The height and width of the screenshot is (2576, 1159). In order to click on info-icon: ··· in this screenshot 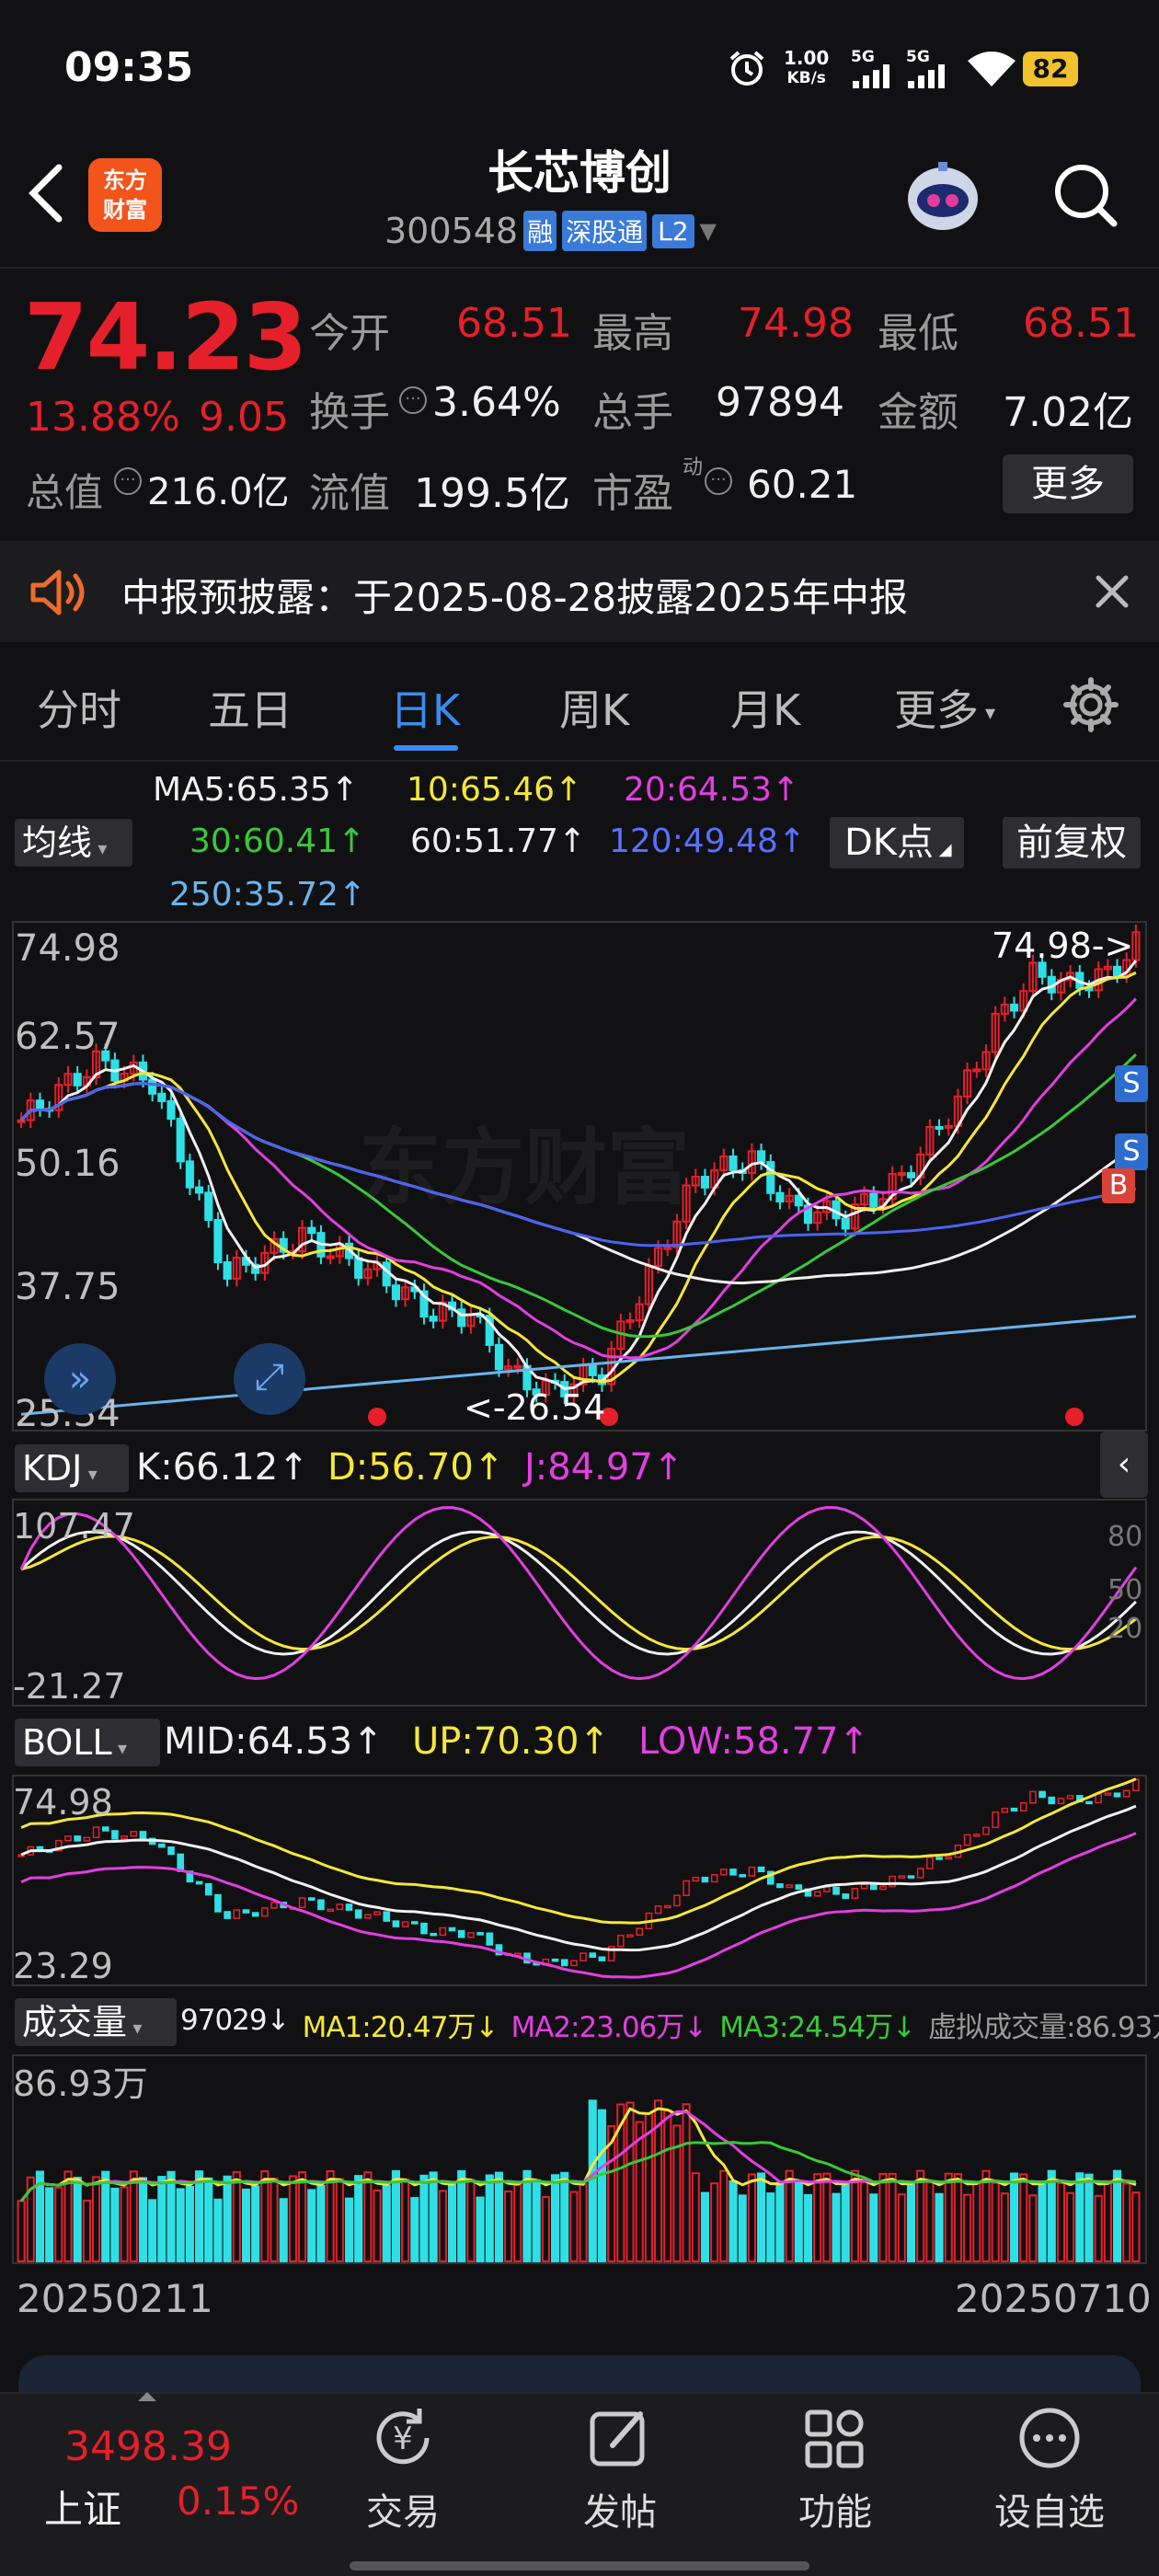, I will do `click(413, 400)`.